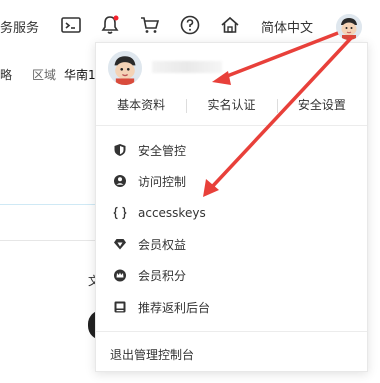 The width and height of the screenshot is (380, 383). I want to click on services-menu: 务服务, so click(19, 26).